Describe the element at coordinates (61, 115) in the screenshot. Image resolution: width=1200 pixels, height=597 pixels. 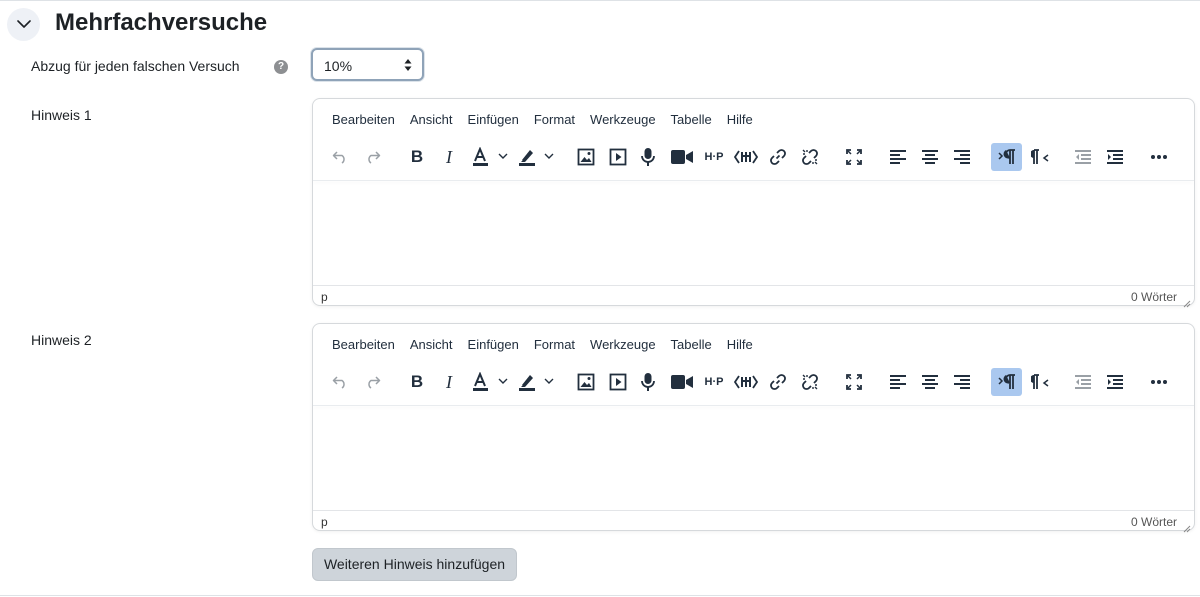
I see `hint-1-label: Hinweis 1` at that location.